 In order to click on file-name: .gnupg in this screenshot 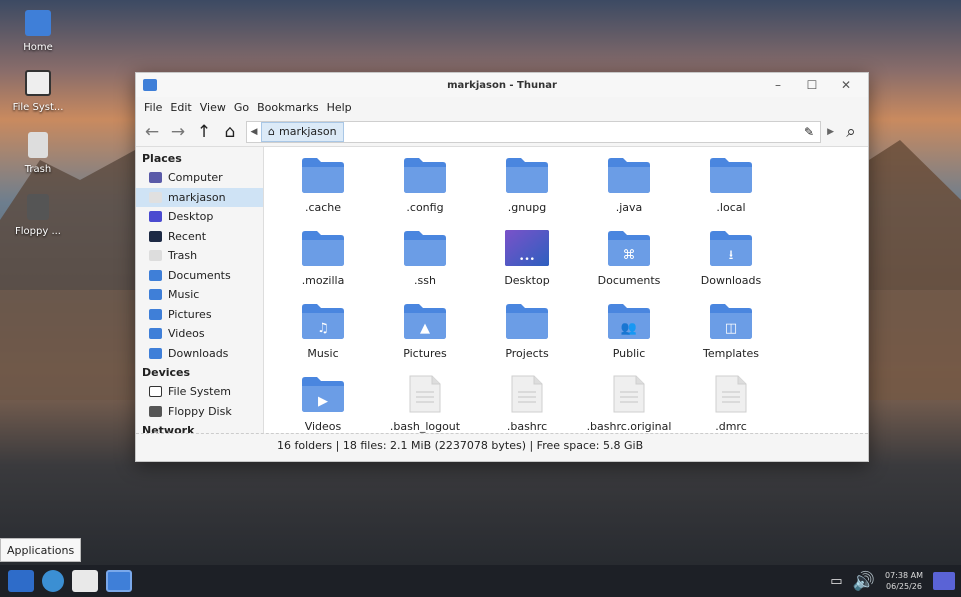, I will do `click(527, 207)`.